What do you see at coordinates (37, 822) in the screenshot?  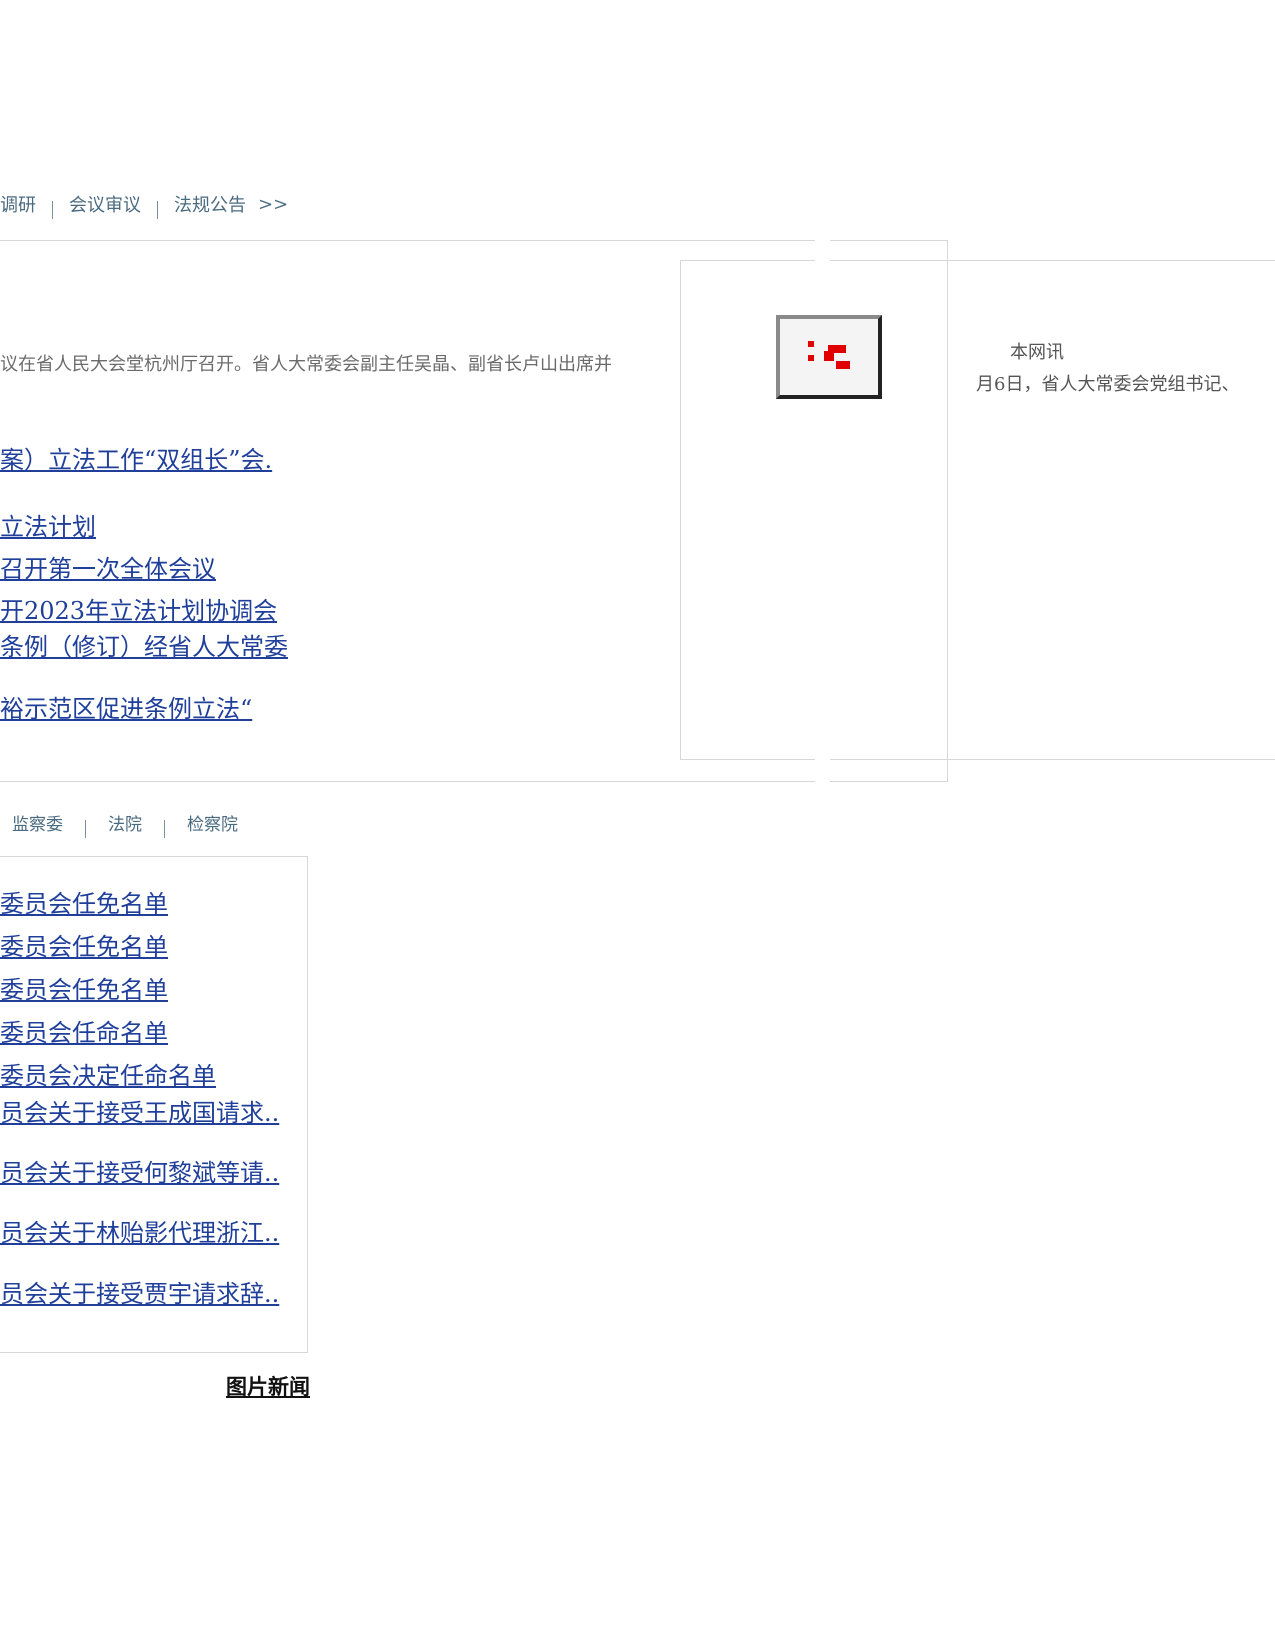 I see `tab-supervision-commission: 监察委` at bounding box center [37, 822].